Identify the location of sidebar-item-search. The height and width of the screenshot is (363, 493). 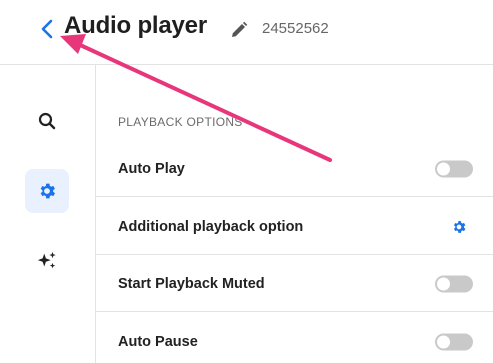
(47, 121).